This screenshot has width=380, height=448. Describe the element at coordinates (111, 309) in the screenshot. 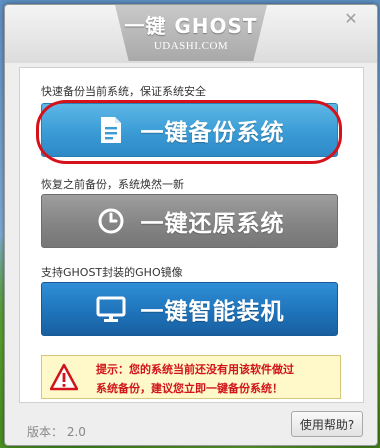

I see `monitor-icon` at that location.